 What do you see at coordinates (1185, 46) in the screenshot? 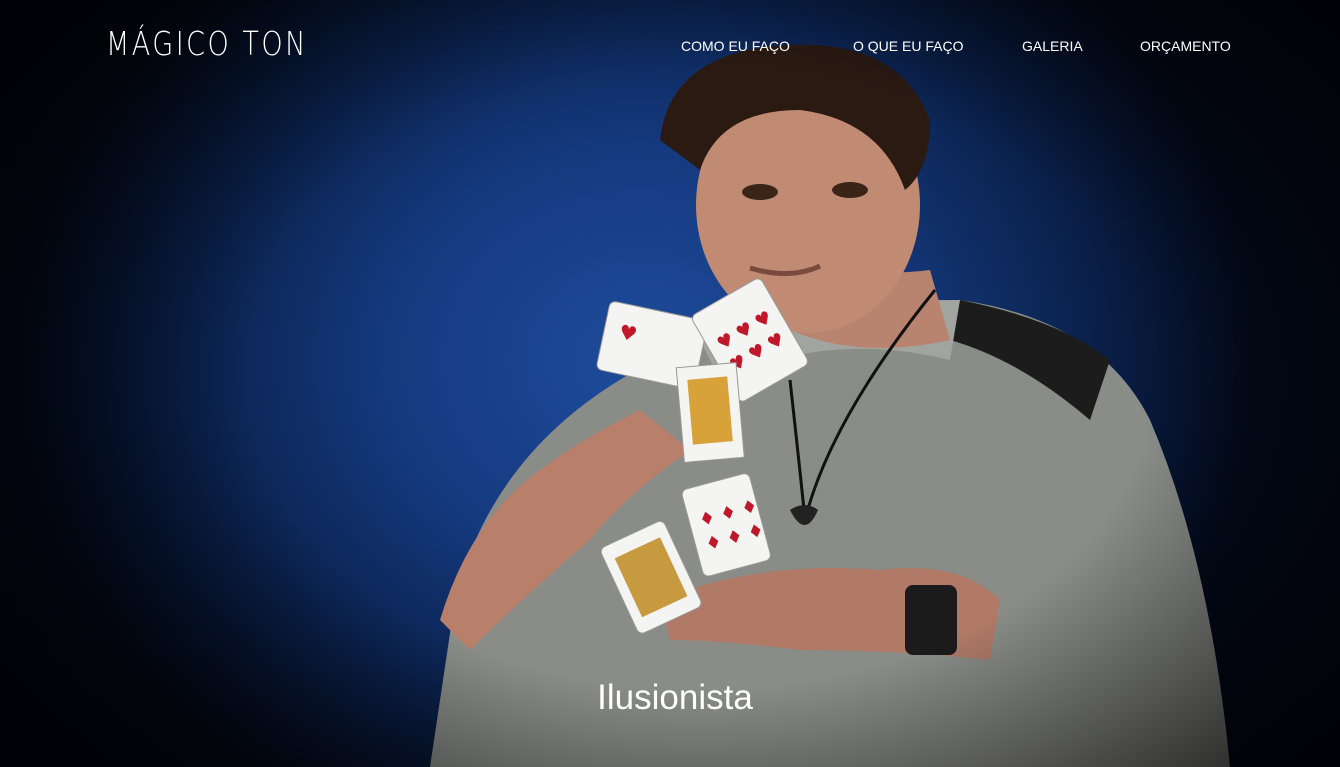
I see `nav-orcamento: ORÇAMENTO` at bounding box center [1185, 46].